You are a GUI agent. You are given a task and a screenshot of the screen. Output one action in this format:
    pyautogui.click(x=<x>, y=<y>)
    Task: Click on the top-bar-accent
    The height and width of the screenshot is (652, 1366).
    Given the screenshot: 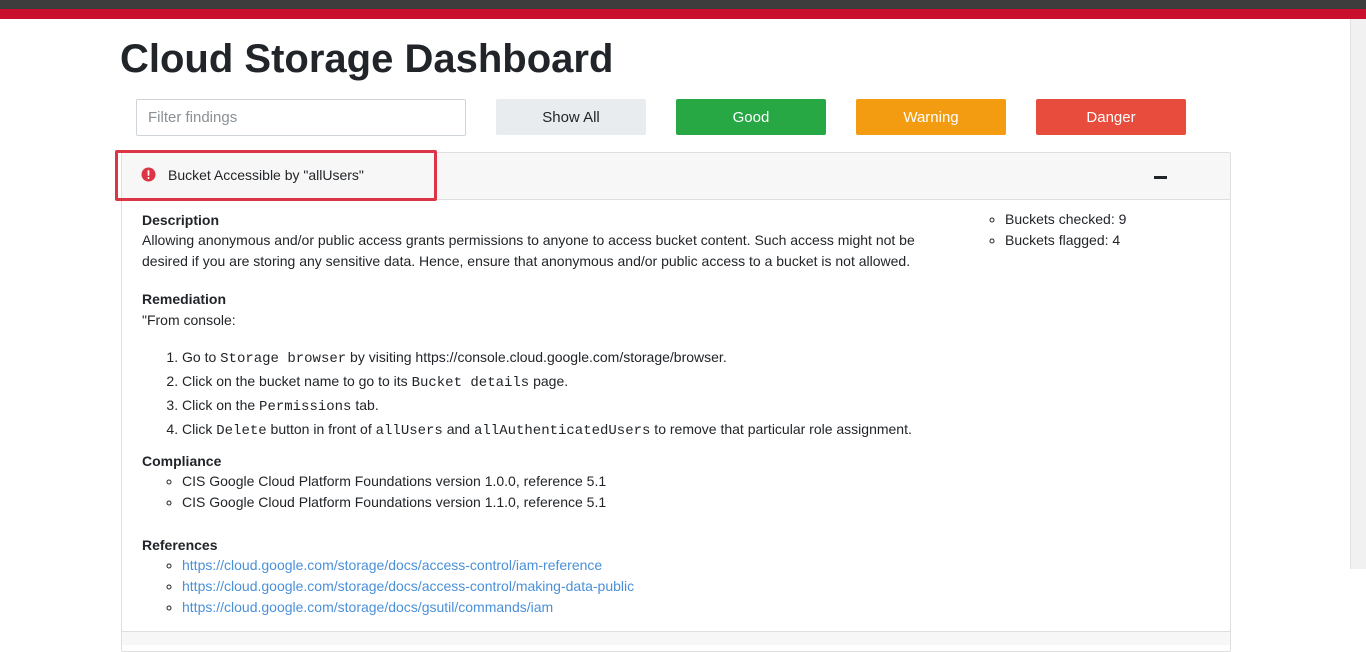 What is the action you would take?
    pyautogui.click(x=683, y=14)
    